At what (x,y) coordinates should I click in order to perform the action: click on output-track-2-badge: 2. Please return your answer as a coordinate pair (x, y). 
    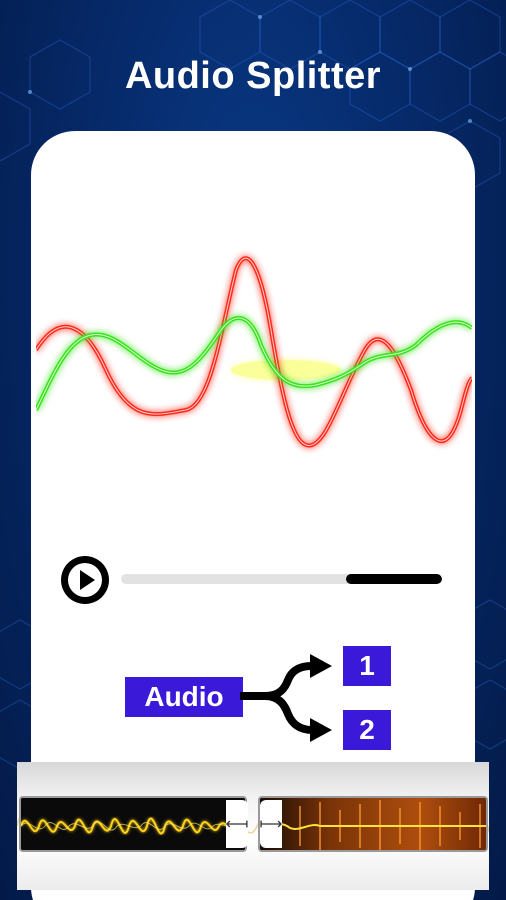
    Looking at the image, I should click on (367, 730).